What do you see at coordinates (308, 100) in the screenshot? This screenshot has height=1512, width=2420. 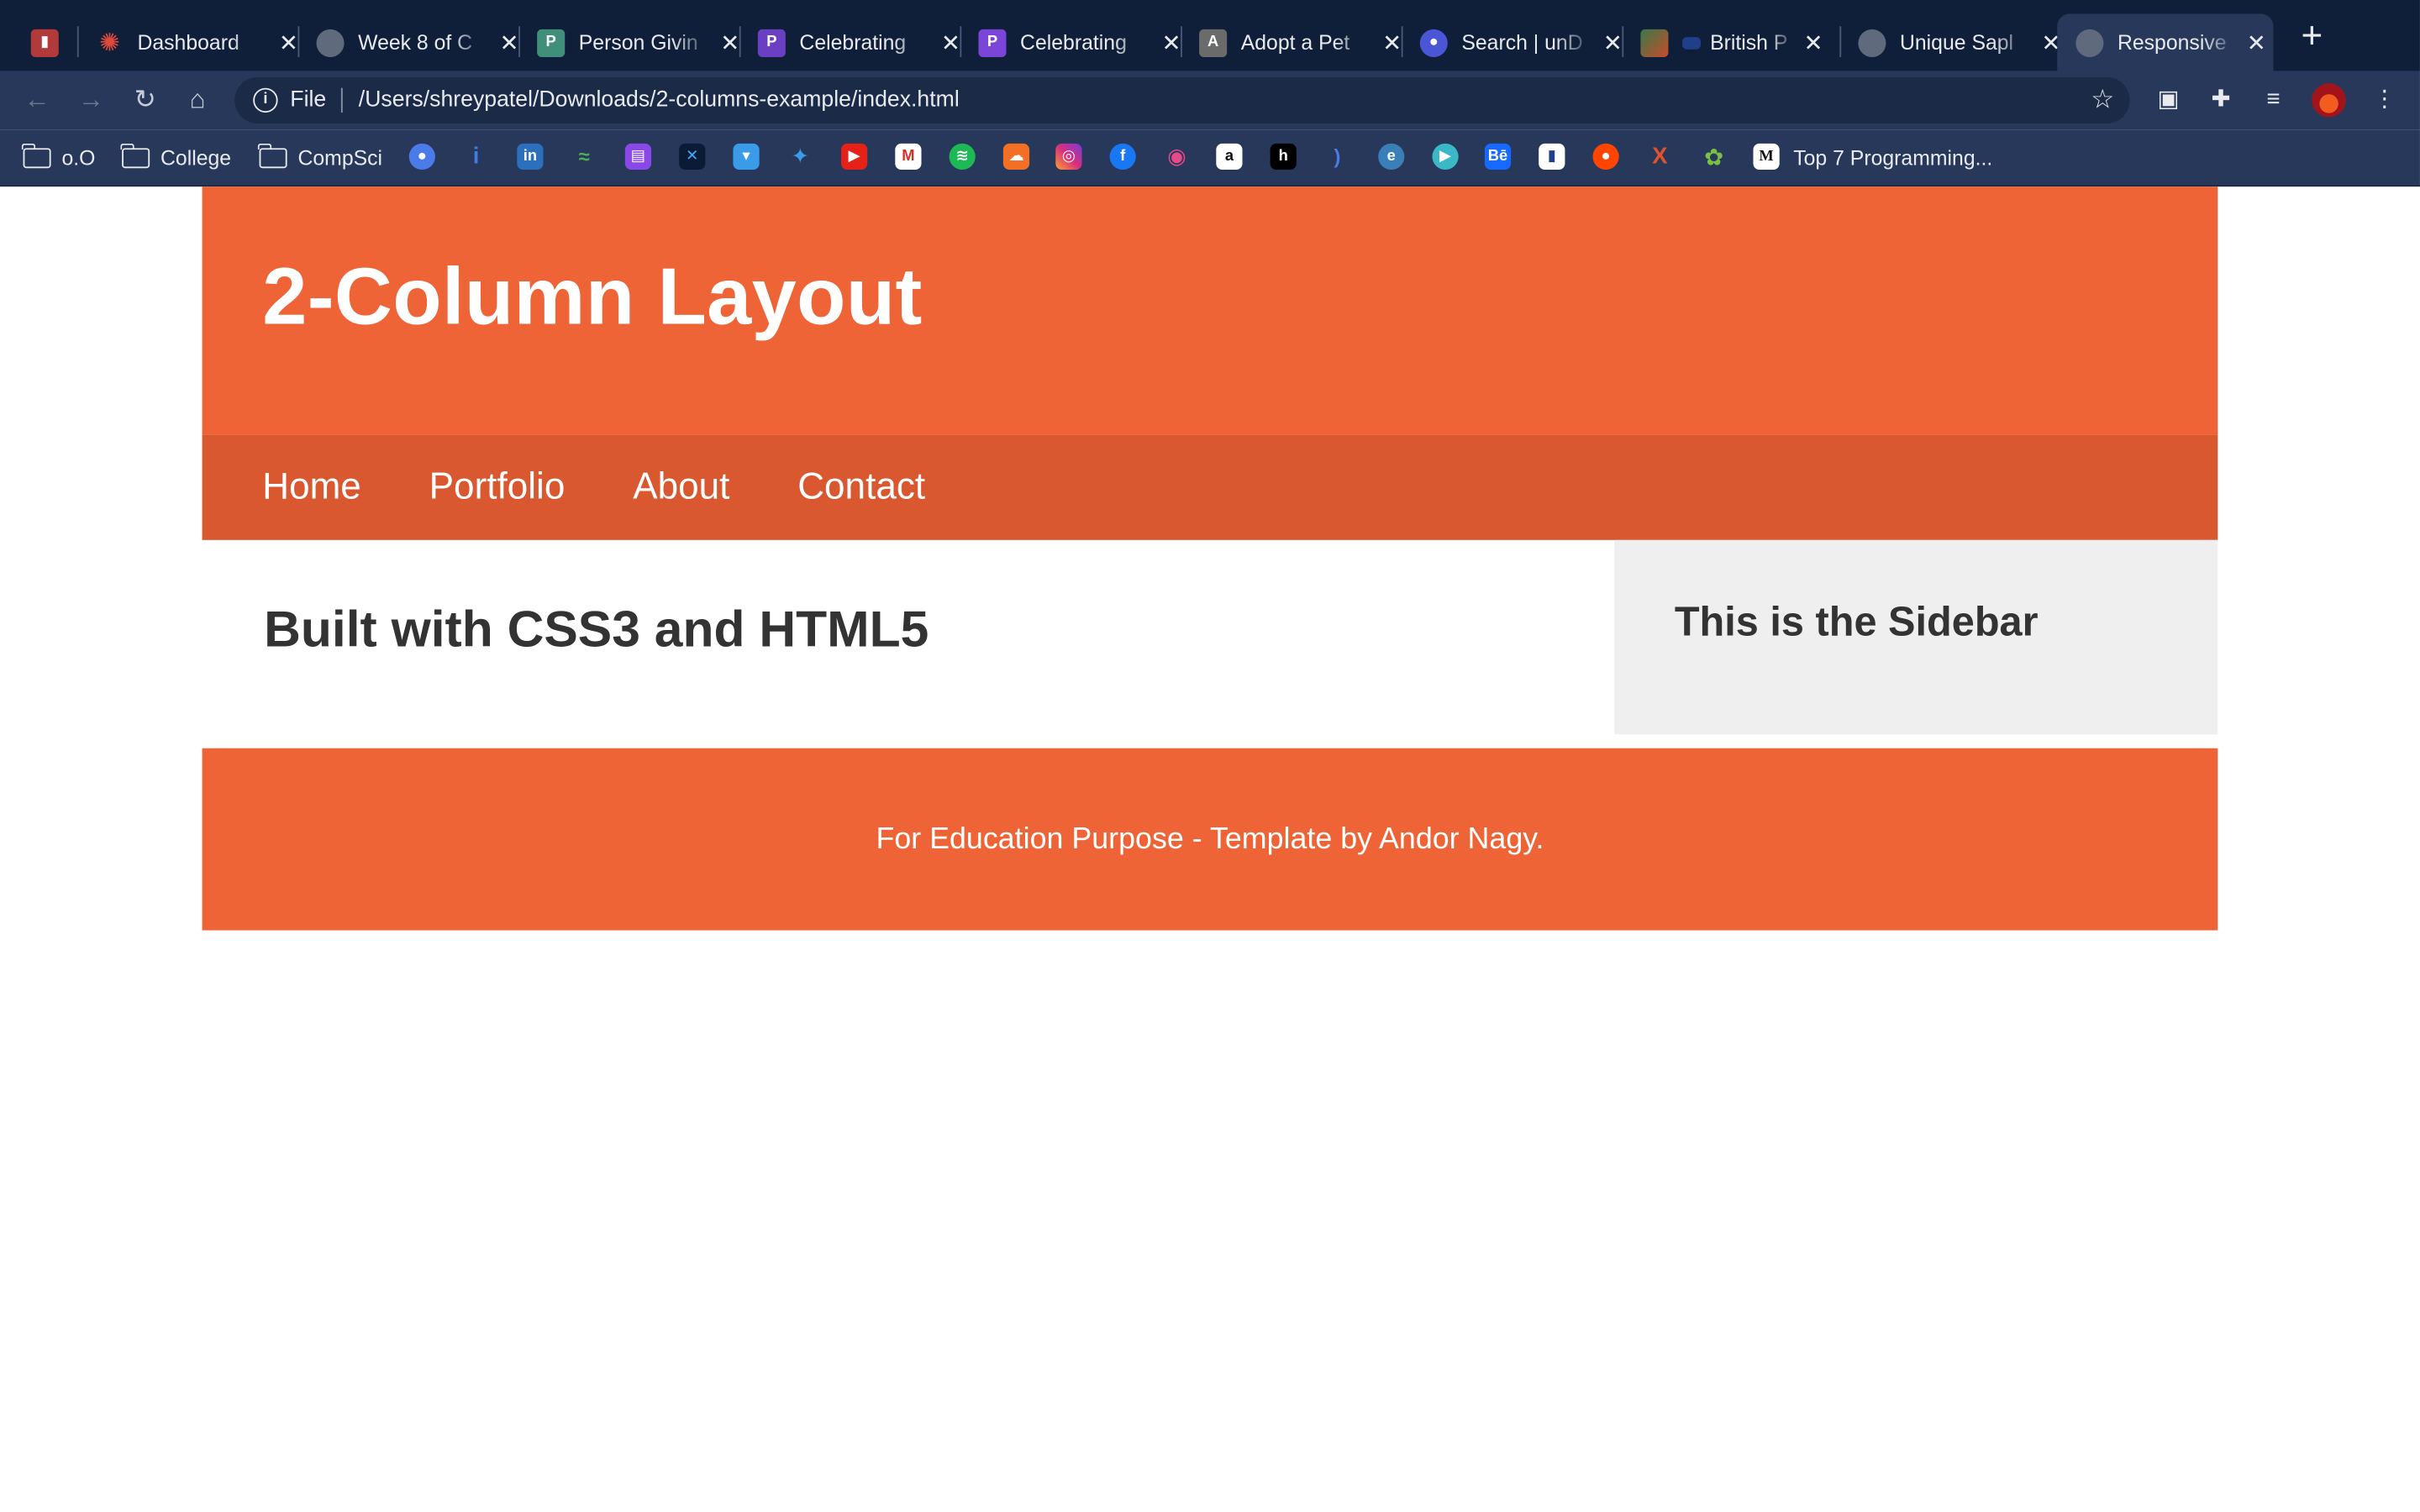 I see `scheme-label: File` at bounding box center [308, 100].